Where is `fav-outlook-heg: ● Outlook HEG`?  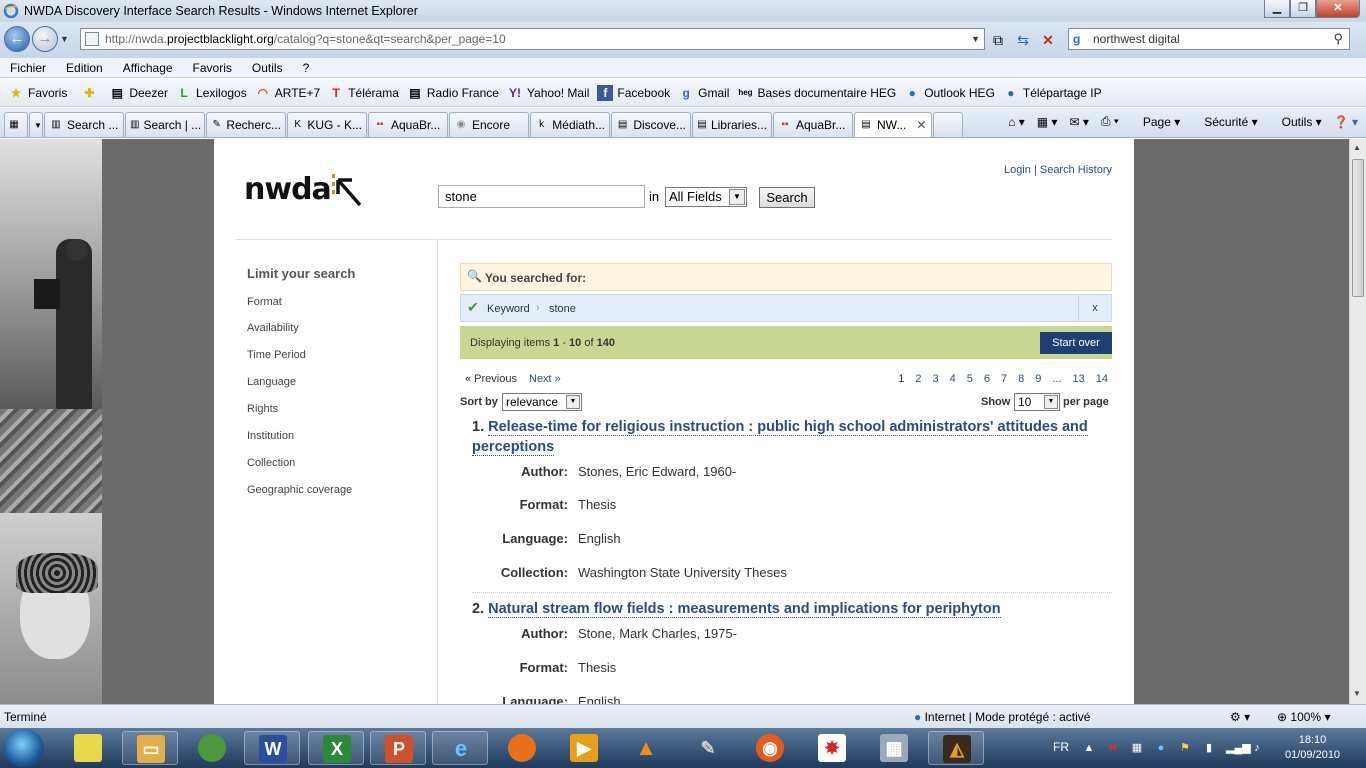 fav-outlook-heg: ● Outlook HEG is located at coordinates (949, 93).